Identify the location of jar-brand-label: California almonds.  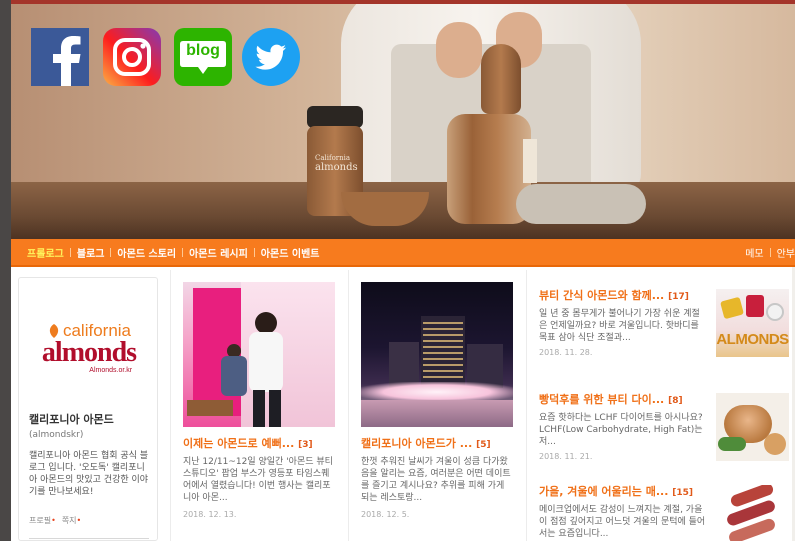
(336, 163).